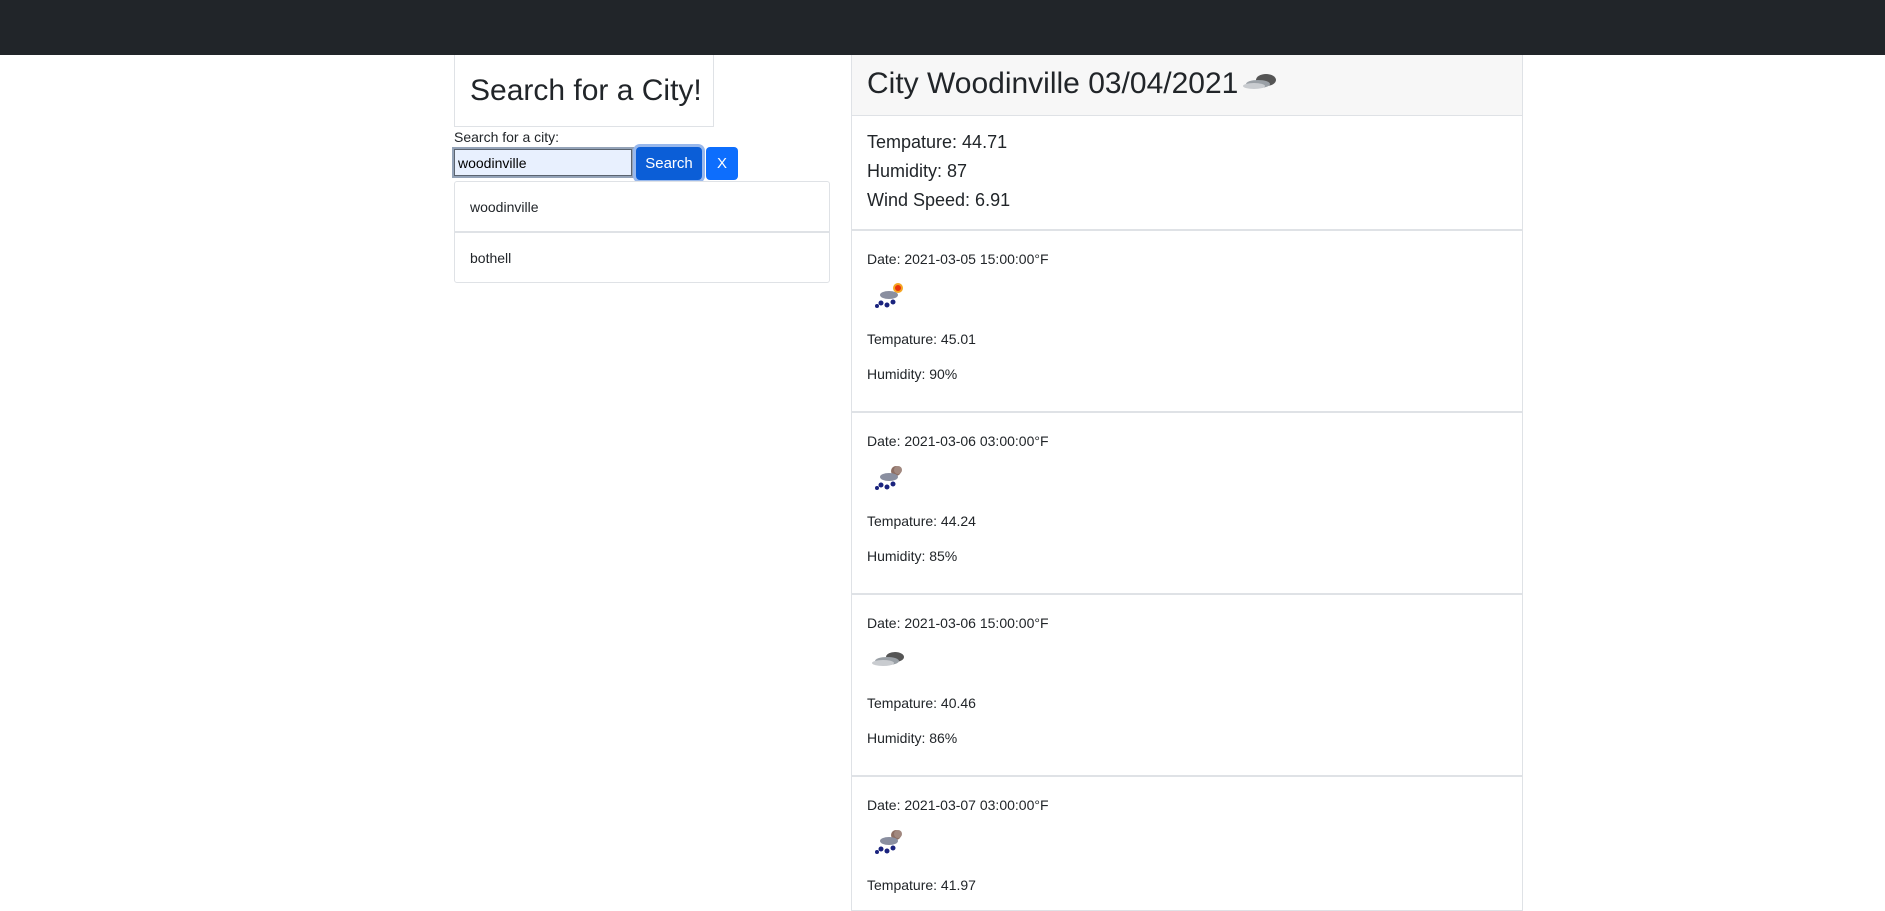 The image size is (1885, 911). Describe the element at coordinates (939, 200) in the screenshot. I see `current-wind-speed: Wind Speed: 6.91` at that location.